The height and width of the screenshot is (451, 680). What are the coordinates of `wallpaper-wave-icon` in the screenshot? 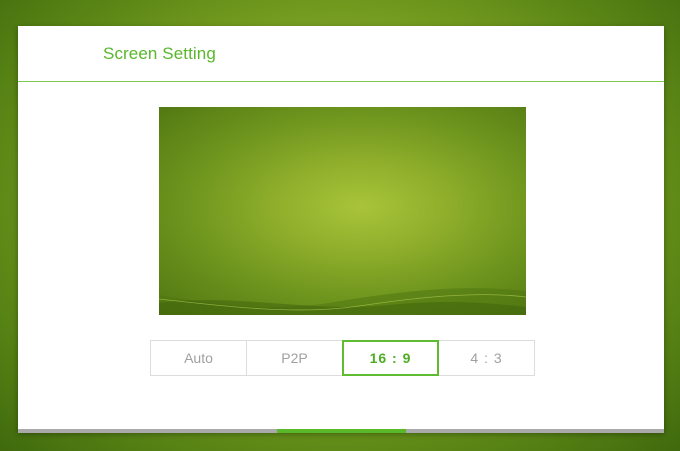 It's located at (342, 301).